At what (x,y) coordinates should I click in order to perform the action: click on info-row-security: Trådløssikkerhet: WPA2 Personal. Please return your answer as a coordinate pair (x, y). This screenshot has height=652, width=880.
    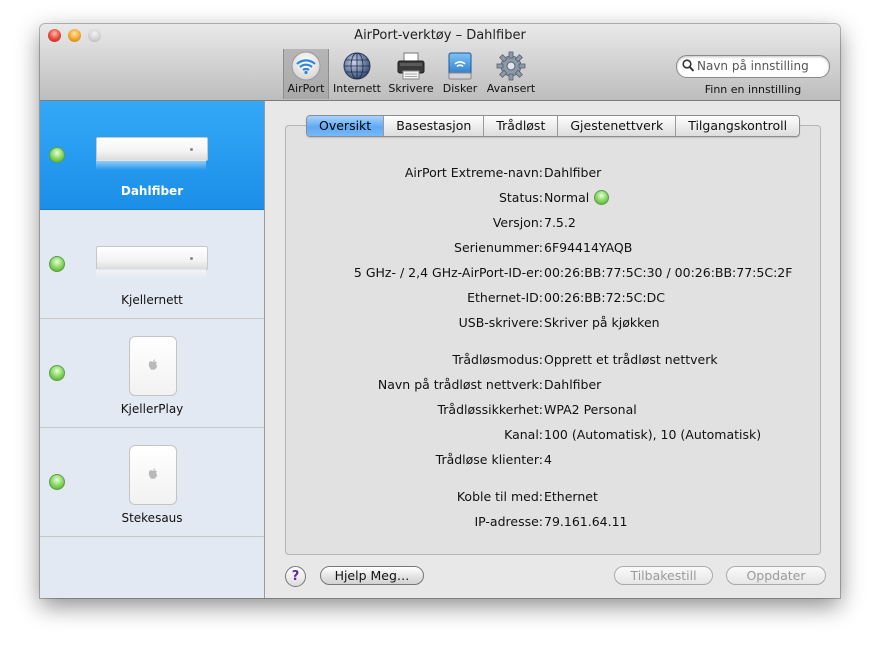
    Looking at the image, I should click on (552, 411).